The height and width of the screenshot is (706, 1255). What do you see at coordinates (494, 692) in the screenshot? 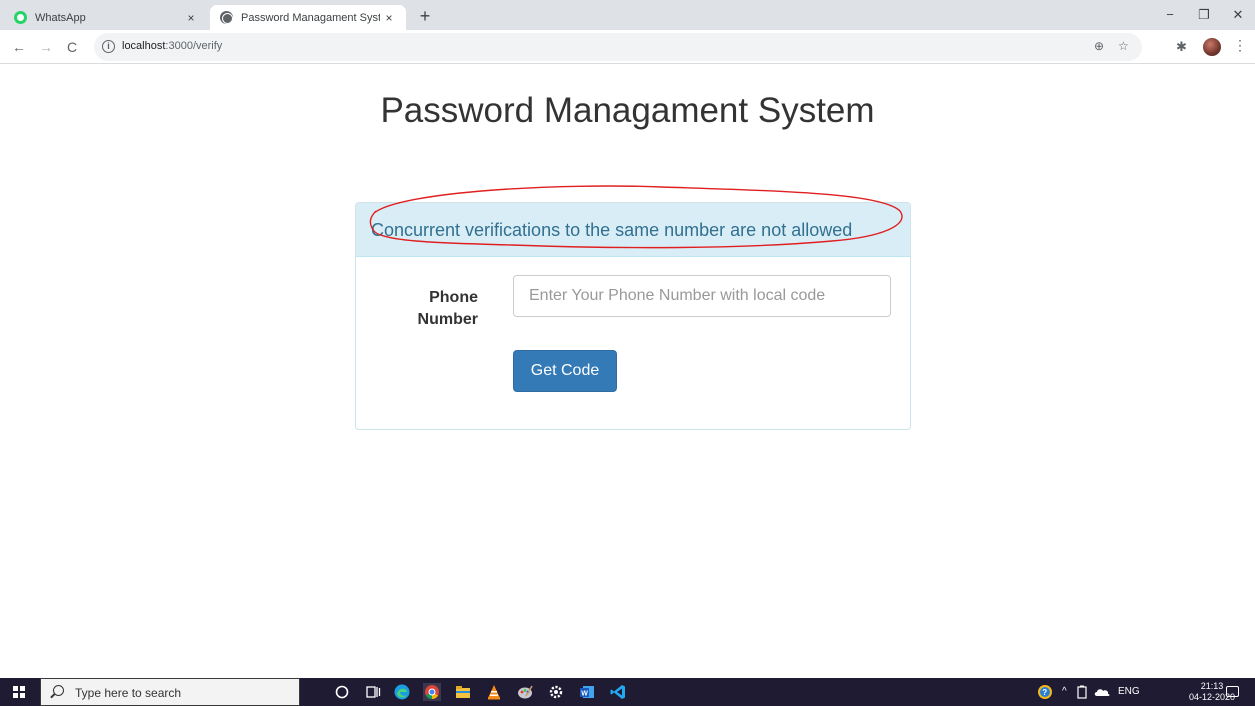
I see `vlc-icon` at bounding box center [494, 692].